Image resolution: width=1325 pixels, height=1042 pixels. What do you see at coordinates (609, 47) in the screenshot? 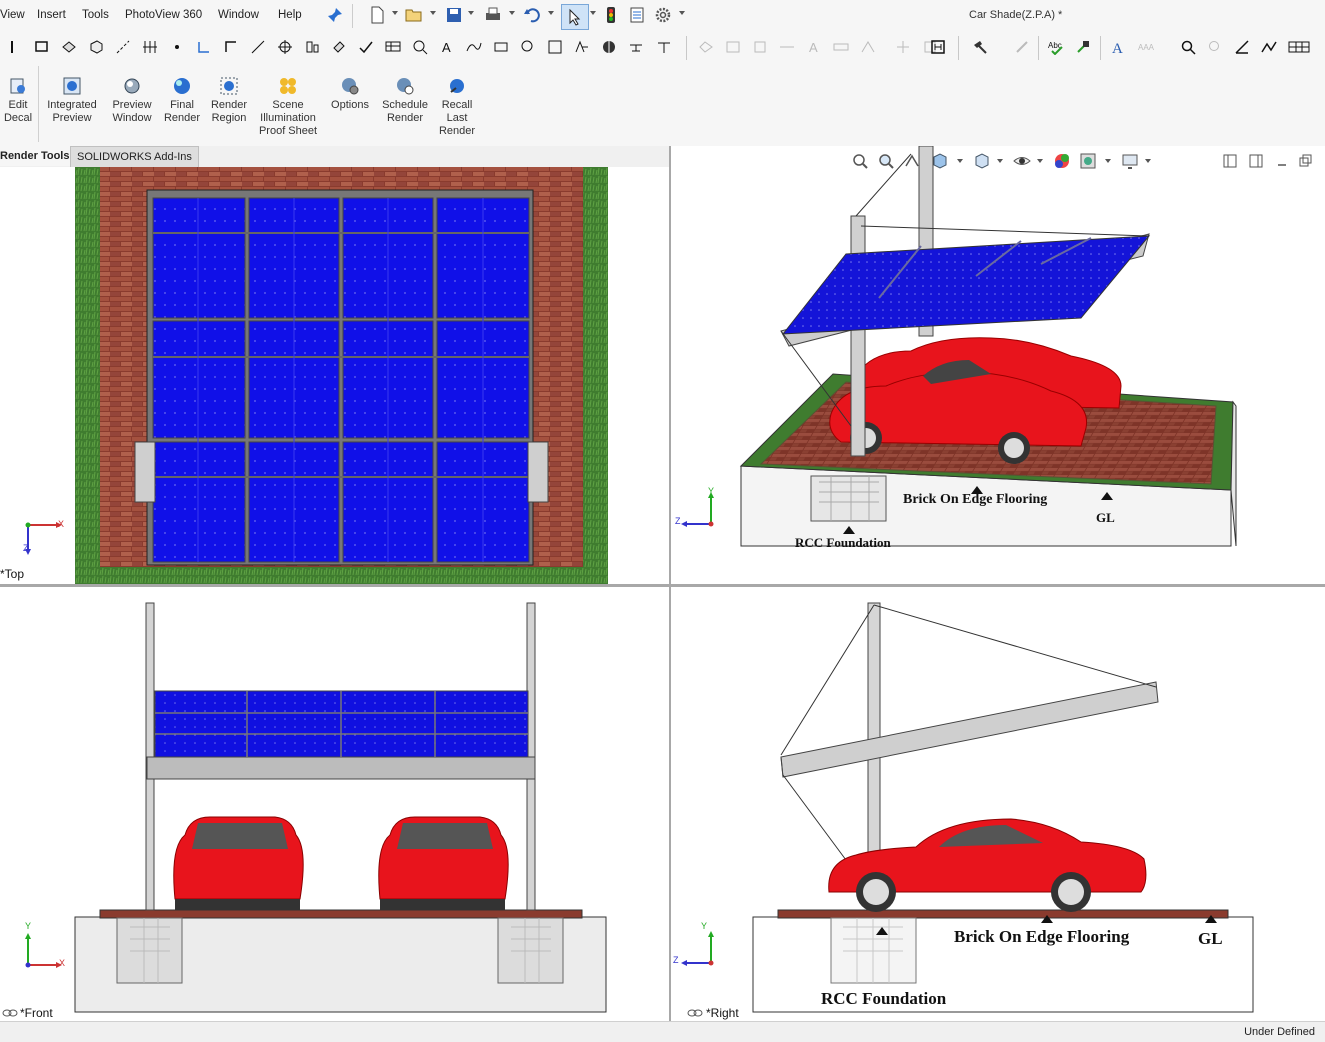
I see `view-orientation-icon` at bounding box center [609, 47].